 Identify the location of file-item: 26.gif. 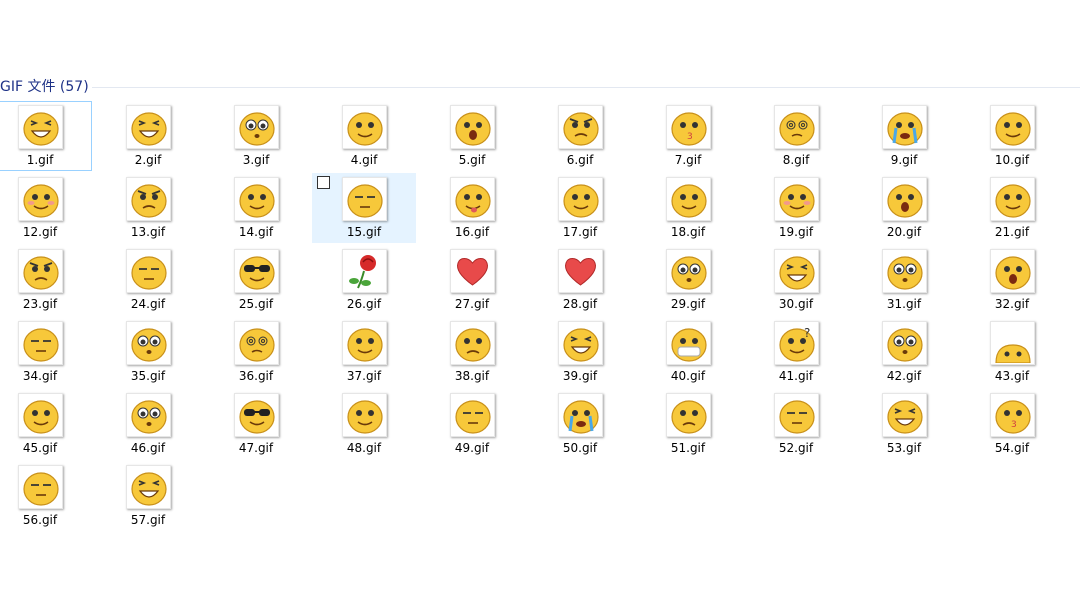
(364, 280).